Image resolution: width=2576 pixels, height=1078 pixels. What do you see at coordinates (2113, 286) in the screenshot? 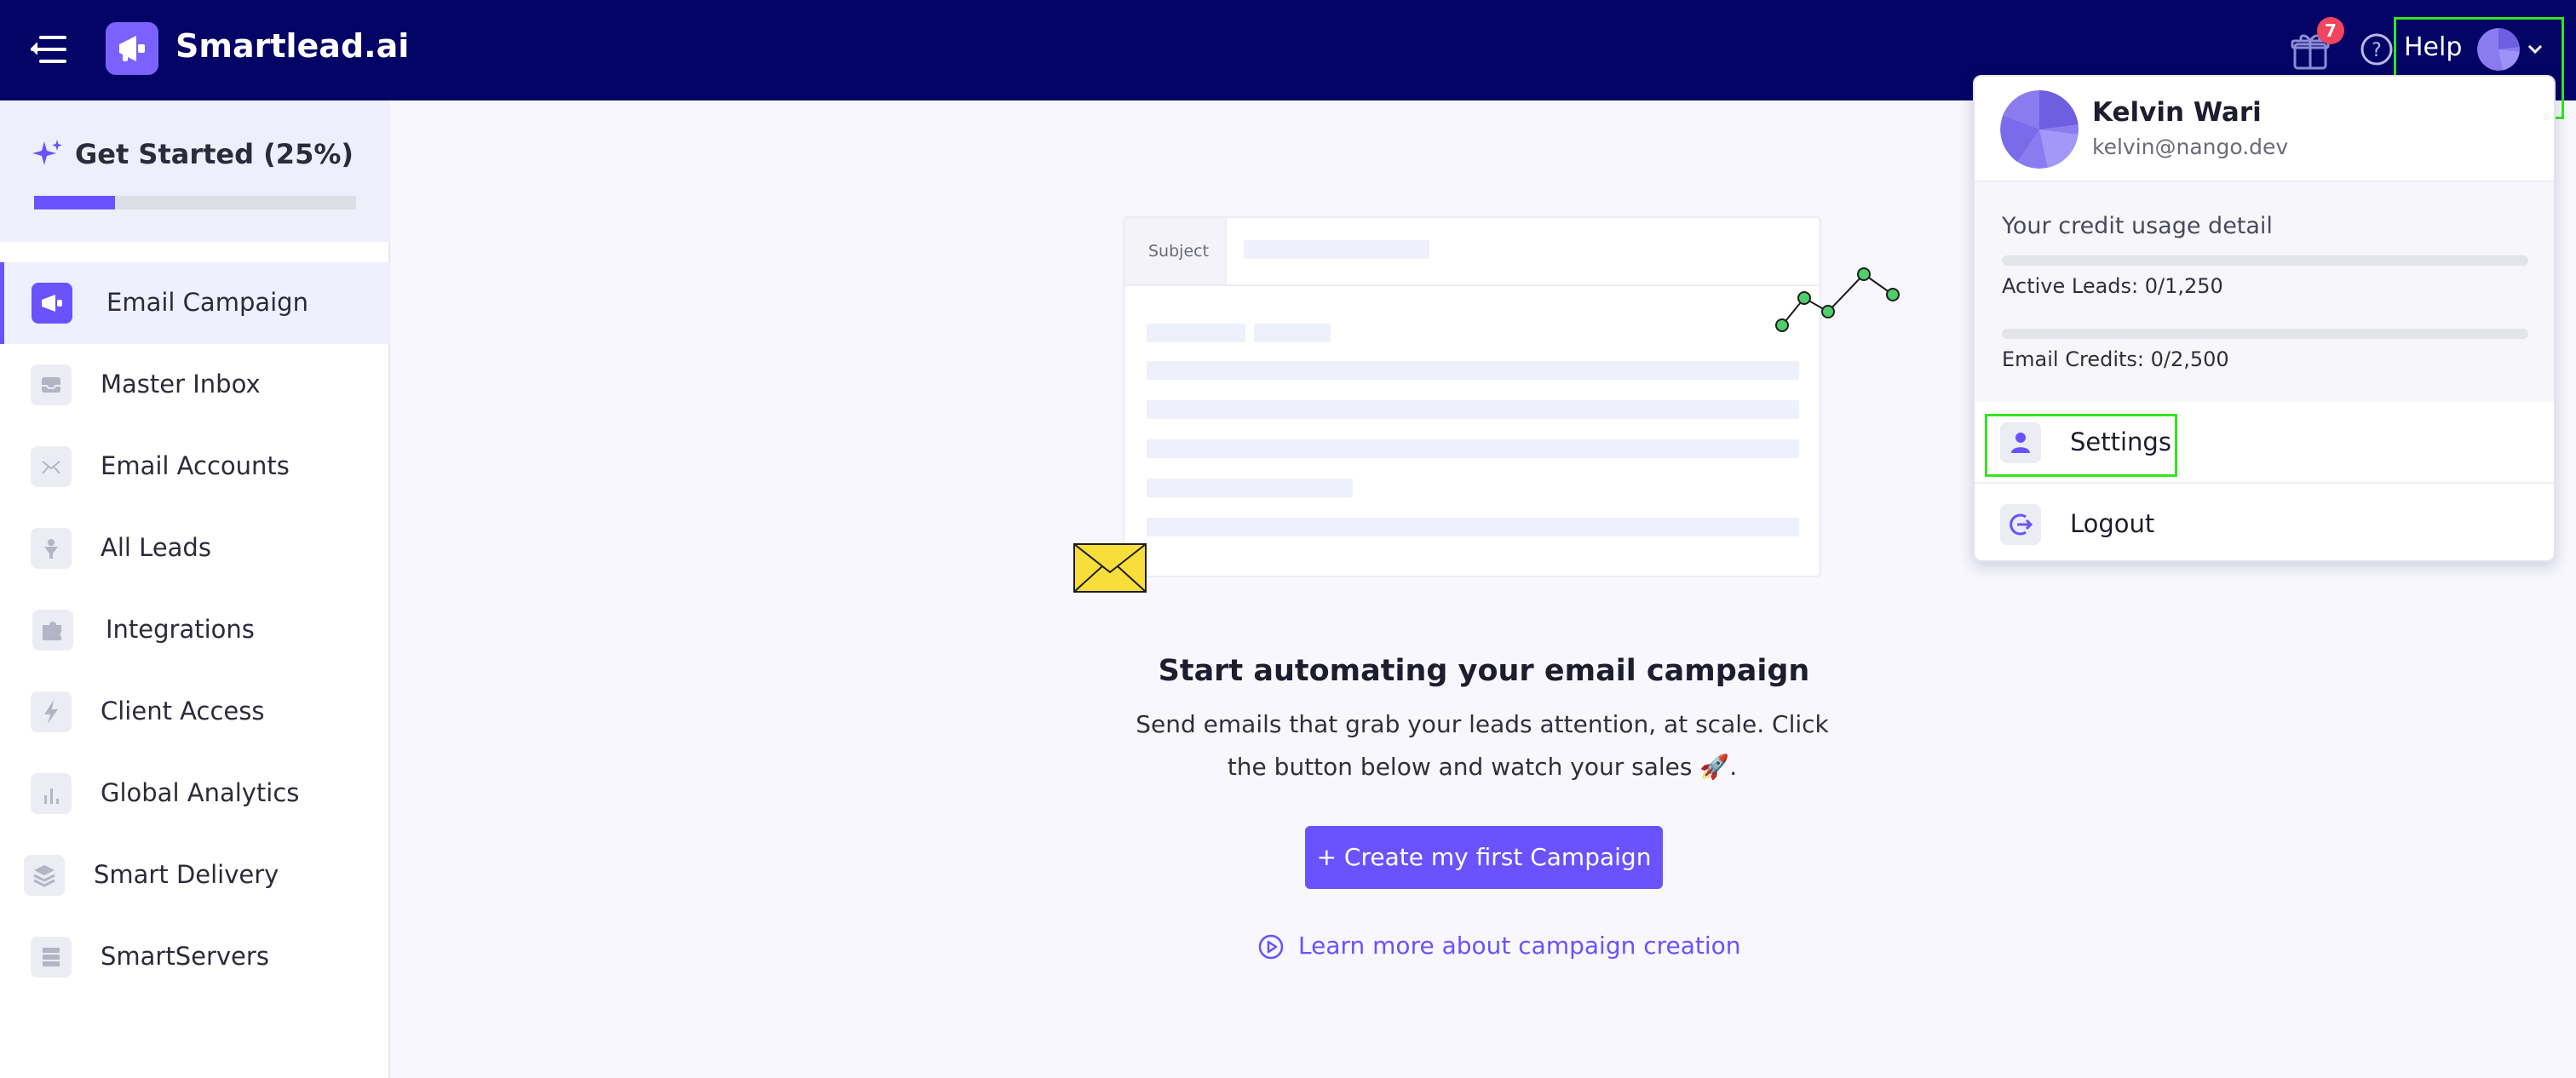
I see `active-leads-label: Active Leads: 0/1,250` at bounding box center [2113, 286].